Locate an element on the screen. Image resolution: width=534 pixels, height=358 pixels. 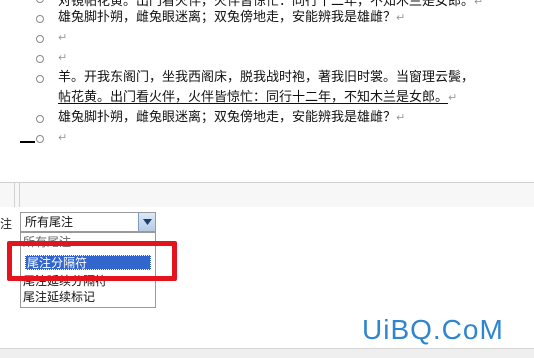
dropdown-arrow-button is located at coordinates (146, 222).